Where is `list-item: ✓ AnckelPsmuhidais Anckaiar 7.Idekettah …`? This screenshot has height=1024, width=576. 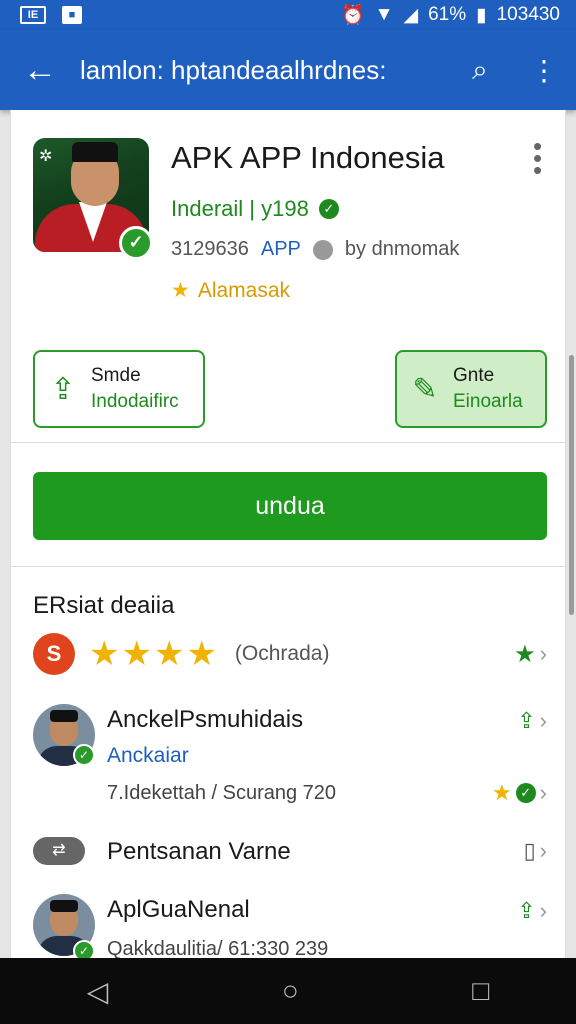 list-item: ✓ AnckelPsmuhidais Anckaiar 7.Idekettah … is located at coordinates (290, 753).